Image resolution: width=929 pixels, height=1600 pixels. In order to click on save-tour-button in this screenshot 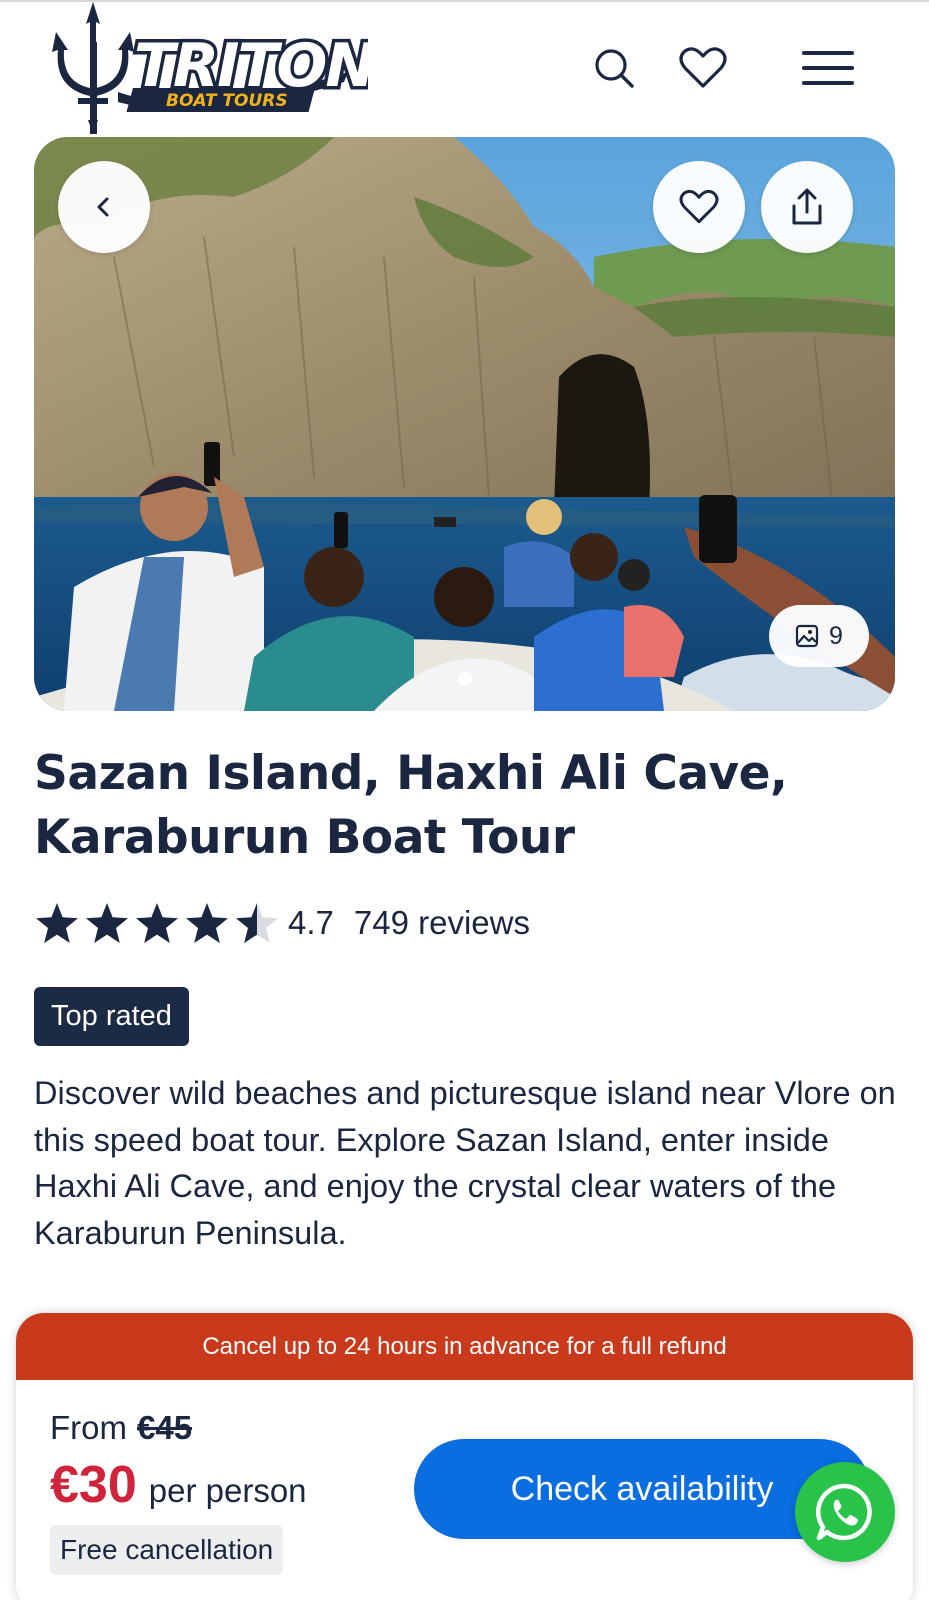, I will do `click(699, 207)`.